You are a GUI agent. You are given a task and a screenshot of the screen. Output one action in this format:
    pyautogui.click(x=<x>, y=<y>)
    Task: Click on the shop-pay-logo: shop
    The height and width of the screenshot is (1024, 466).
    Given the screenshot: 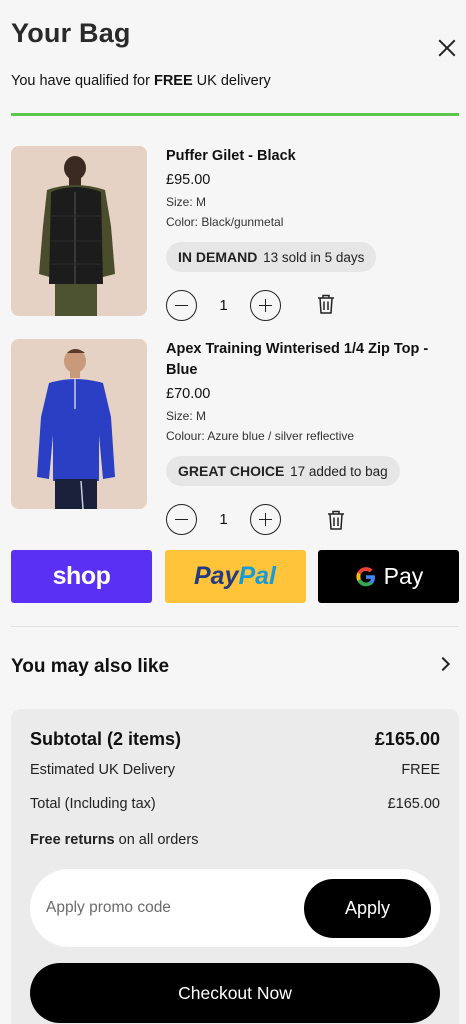 What is the action you would take?
    pyautogui.click(x=81, y=576)
    